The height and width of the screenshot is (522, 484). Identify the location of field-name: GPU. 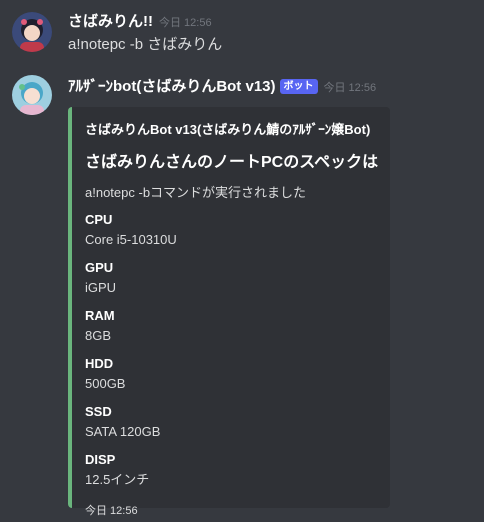
(99, 267).